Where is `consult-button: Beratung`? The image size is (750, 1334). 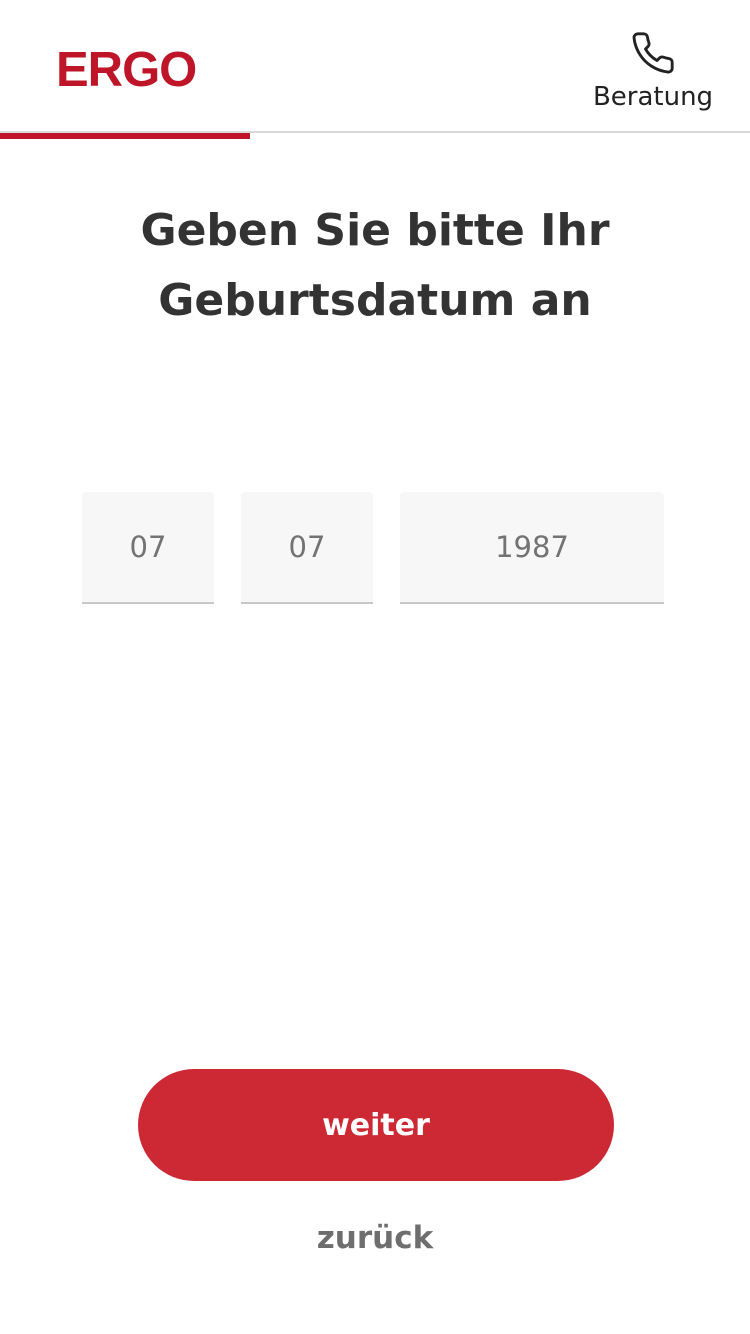 consult-button: Beratung is located at coordinates (653, 71).